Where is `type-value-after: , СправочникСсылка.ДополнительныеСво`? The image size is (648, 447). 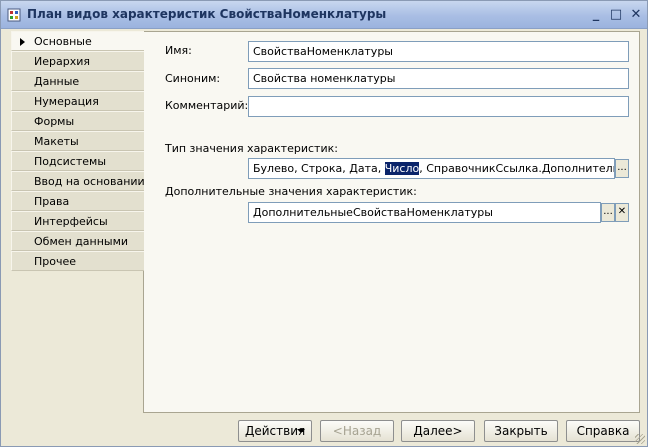
type-value-after: , СправочникСсылка.ДополнительныеСво is located at coordinates (516, 168).